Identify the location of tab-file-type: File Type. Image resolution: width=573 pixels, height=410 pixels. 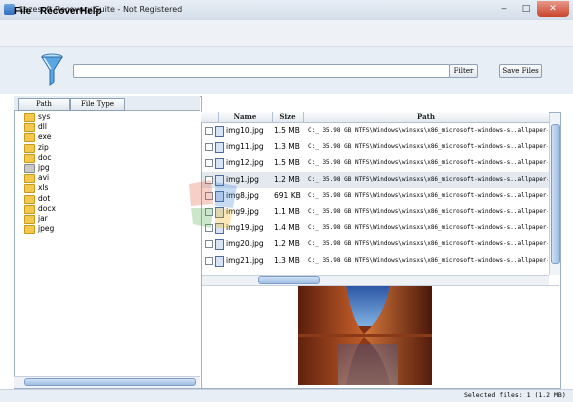
(97, 104).